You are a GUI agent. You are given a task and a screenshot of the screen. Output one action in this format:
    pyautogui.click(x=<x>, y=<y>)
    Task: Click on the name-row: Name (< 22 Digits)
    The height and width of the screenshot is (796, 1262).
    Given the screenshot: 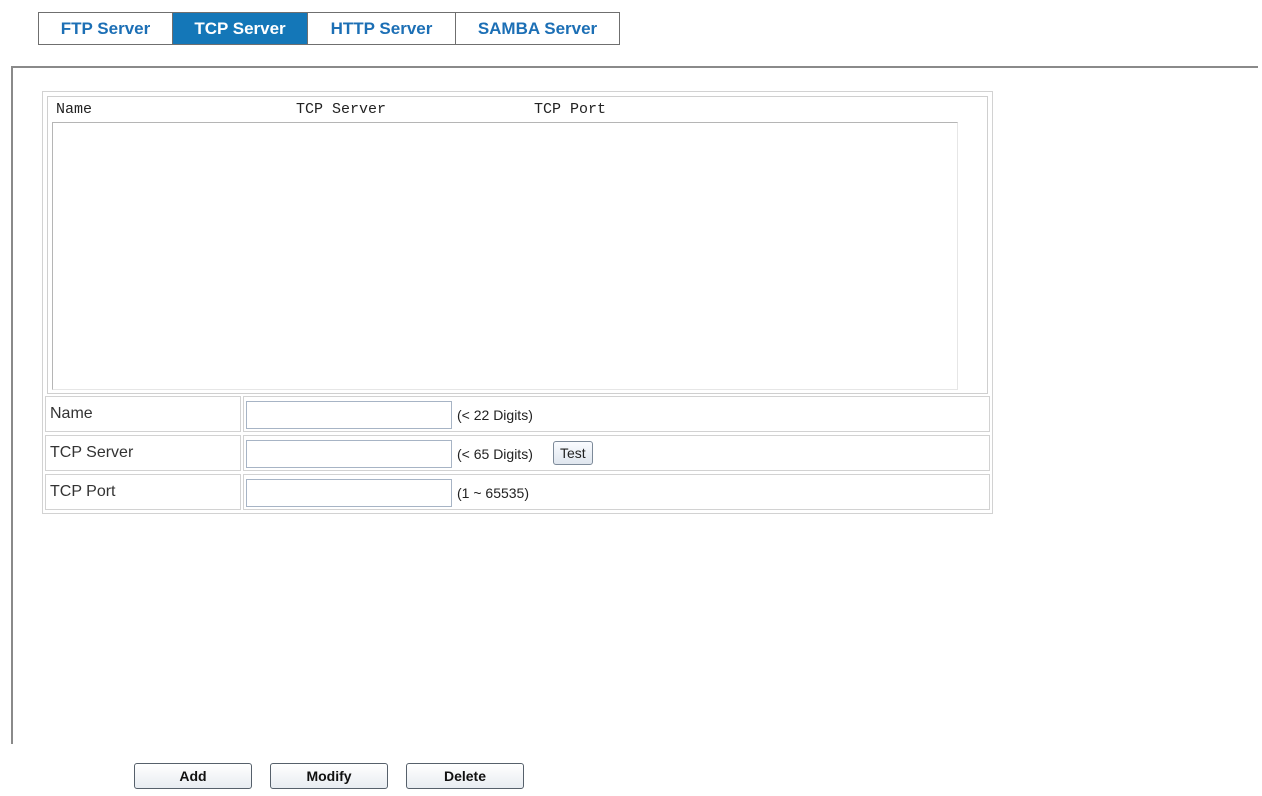 What is the action you would take?
    pyautogui.click(x=517, y=415)
    